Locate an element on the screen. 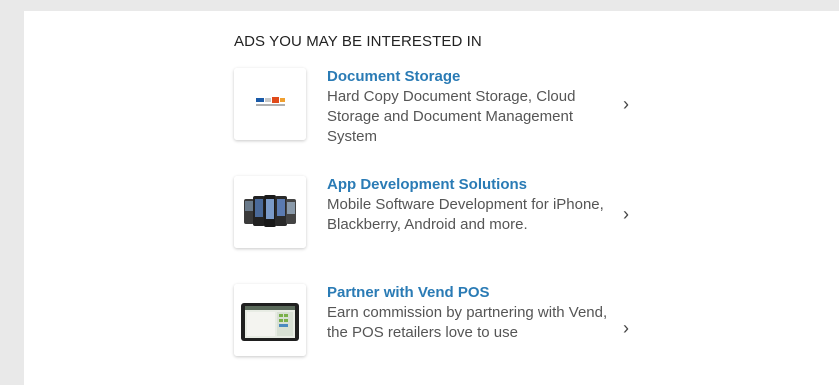  ad-title-link: App Development Solutions is located at coordinates (469, 185).